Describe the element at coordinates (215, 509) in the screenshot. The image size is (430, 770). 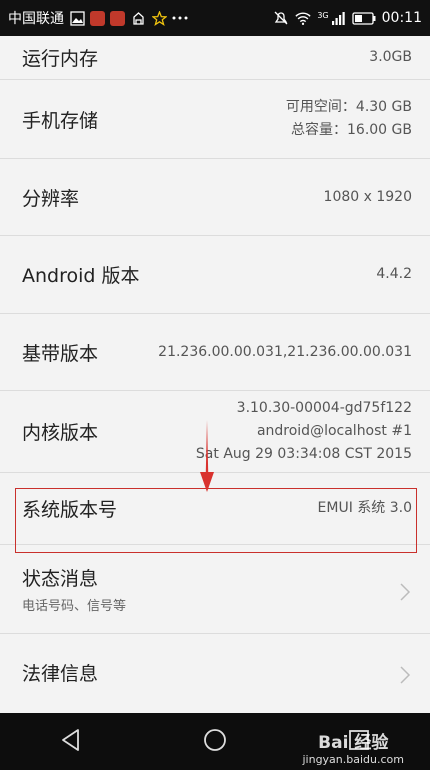
I see `row-system-version: 系统版本号 EMUI 系统 3.0` at that location.